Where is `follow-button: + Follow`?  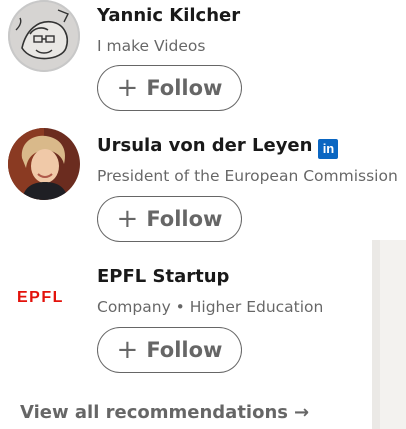 follow-button: + Follow is located at coordinates (169, 350).